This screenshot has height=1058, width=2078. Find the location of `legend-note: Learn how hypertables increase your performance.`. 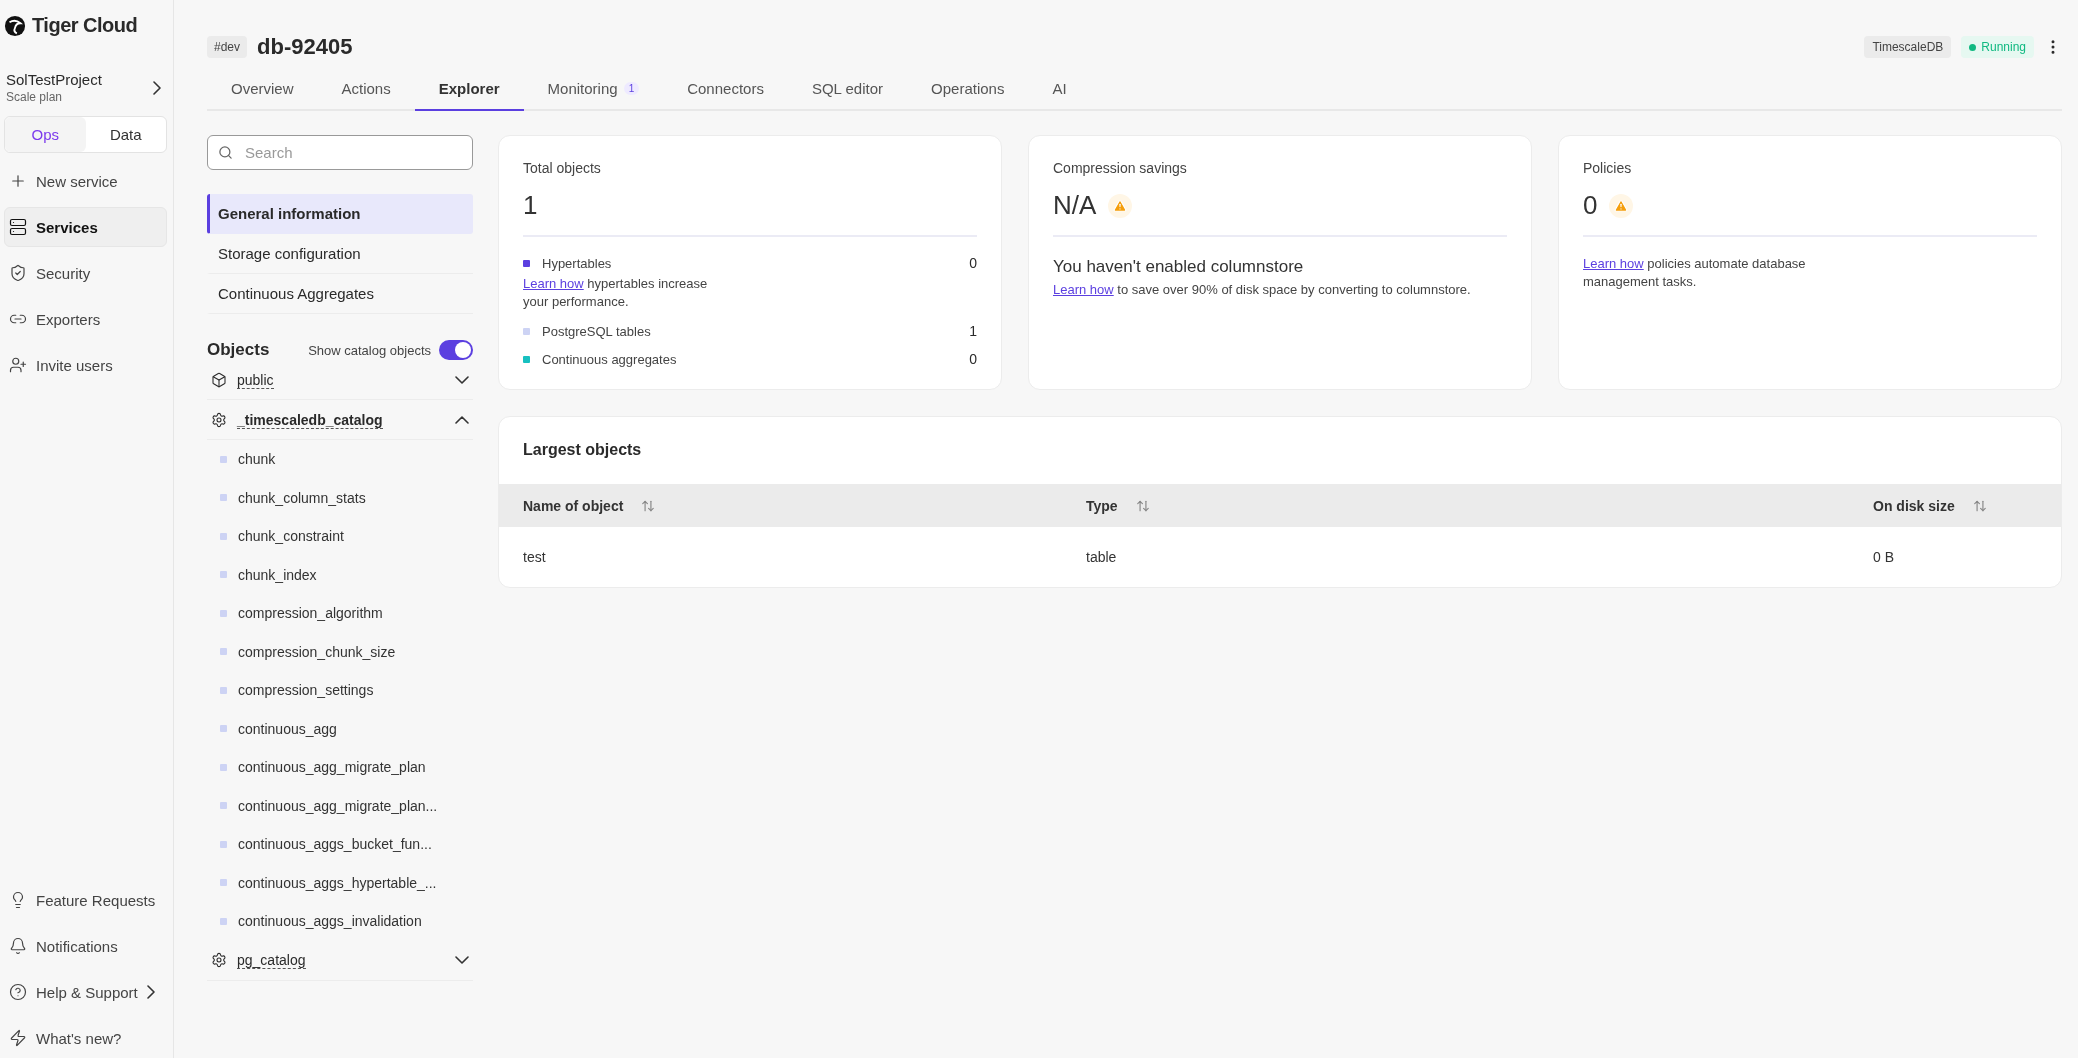

legend-note: Learn how hypertables increase your performance. is located at coordinates (616, 293).